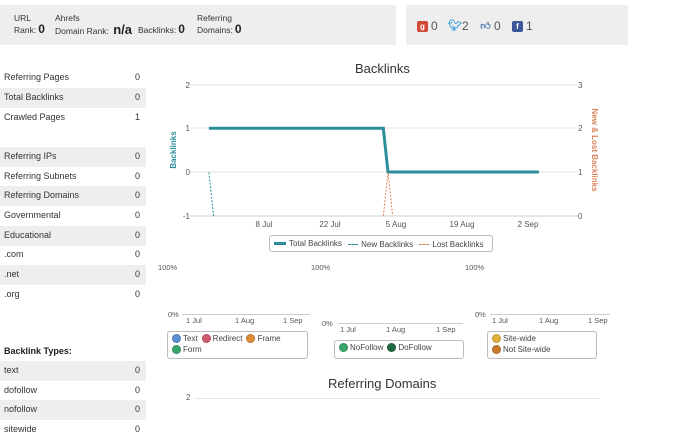  I want to click on chart3-y-bottom-label: 0%, so click(480, 314).